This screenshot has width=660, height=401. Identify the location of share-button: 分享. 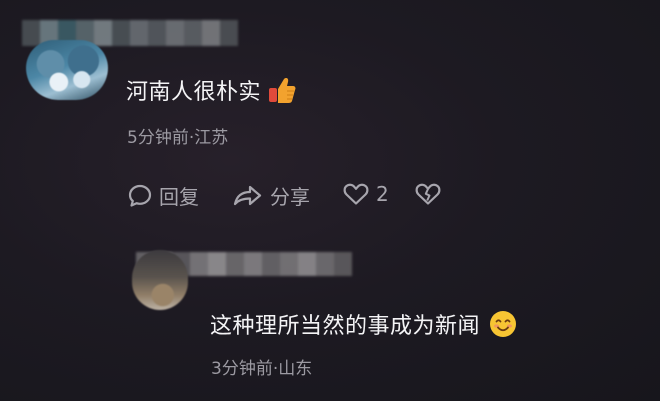
(271, 195).